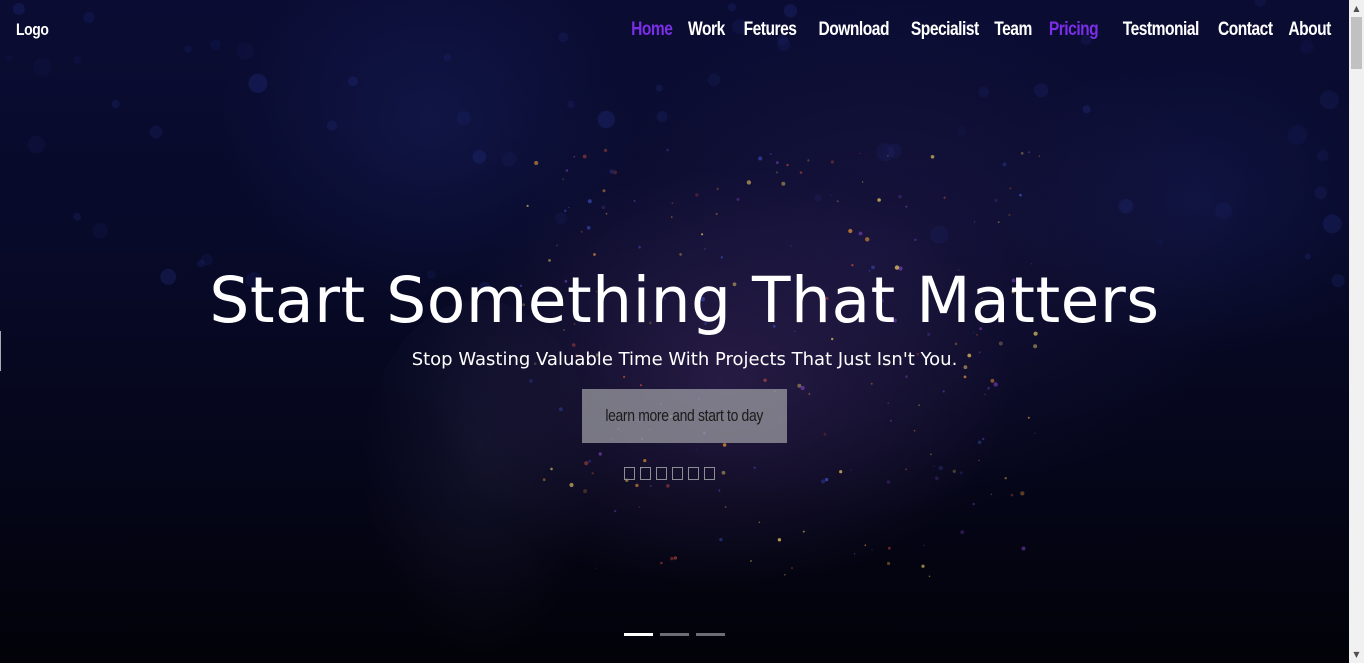 This screenshot has height=663, width=1364. Describe the element at coordinates (706, 30) in the screenshot. I see `nav-item-work: Work` at that location.